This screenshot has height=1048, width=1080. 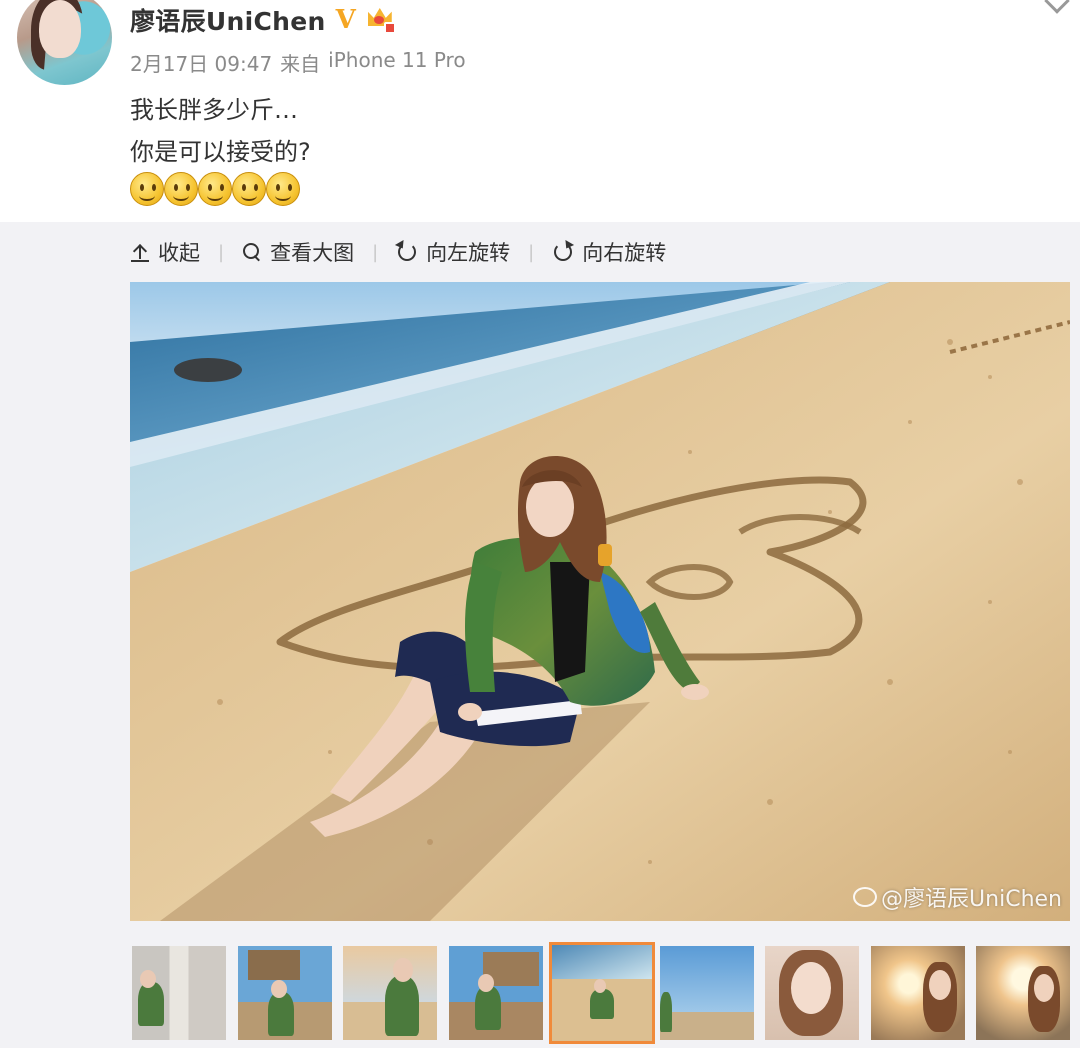 What do you see at coordinates (971, 899) in the screenshot?
I see `watermark-text: @廖语辰UniChen` at bounding box center [971, 899].